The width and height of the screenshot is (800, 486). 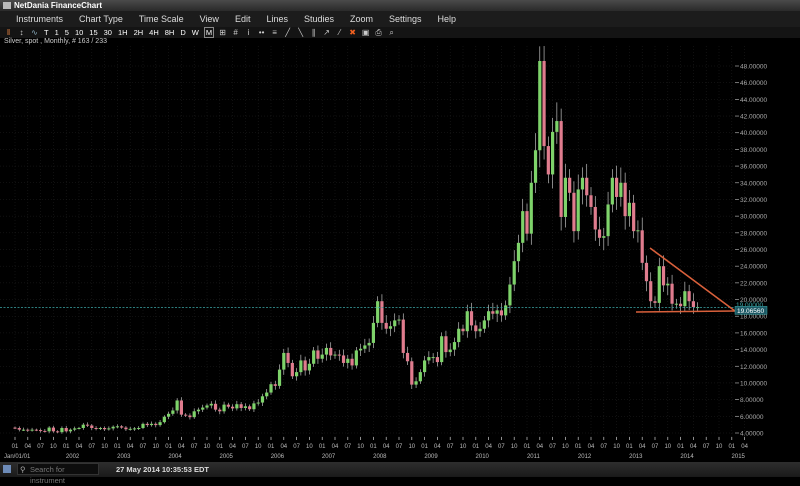 I want to click on zoom-icon: ⌕, so click(x=391, y=32).